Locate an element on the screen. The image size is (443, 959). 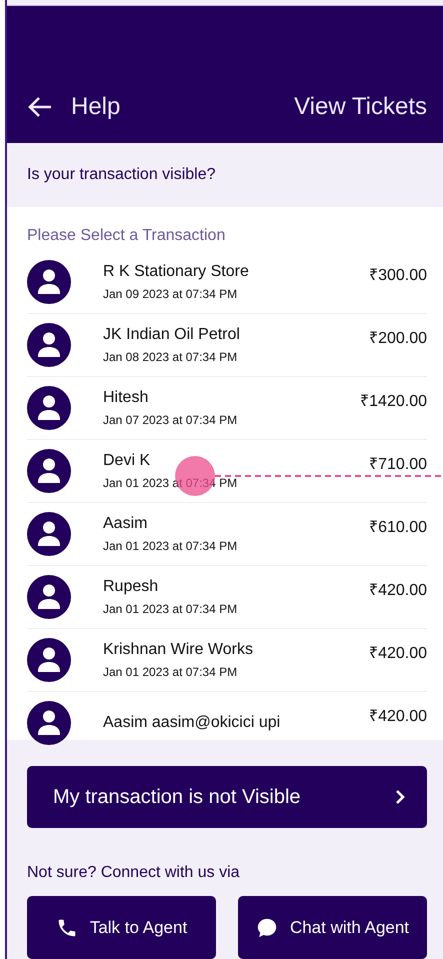
payee-name: Rupesh is located at coordinates (131, 587).